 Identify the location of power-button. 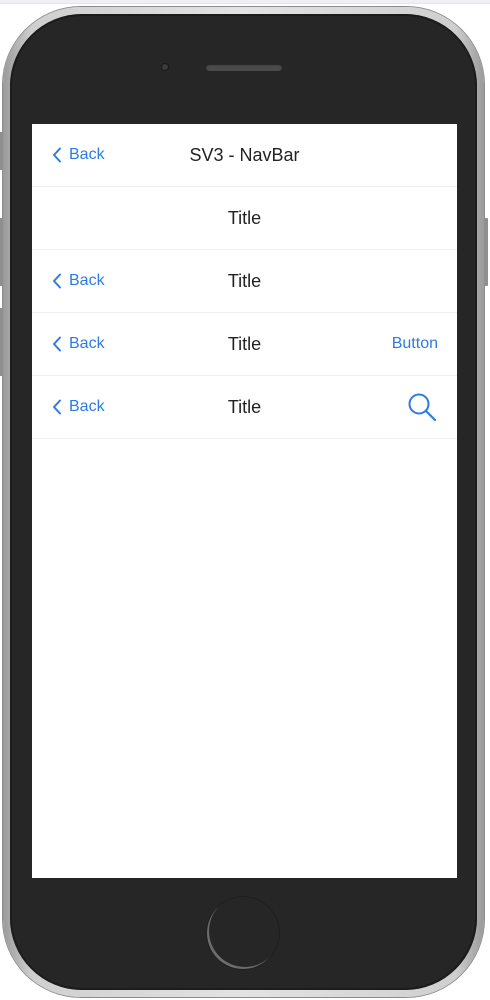
(486, 252).